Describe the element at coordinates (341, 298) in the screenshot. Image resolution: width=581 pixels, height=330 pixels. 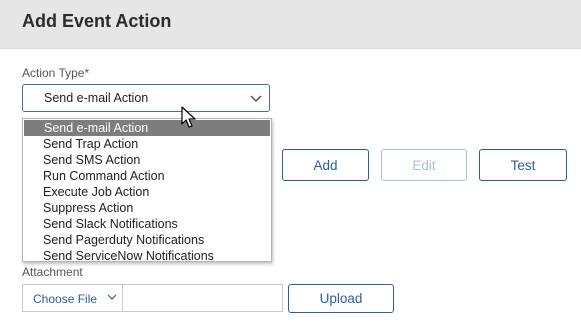
I see `upload-button: Upload` at that location.